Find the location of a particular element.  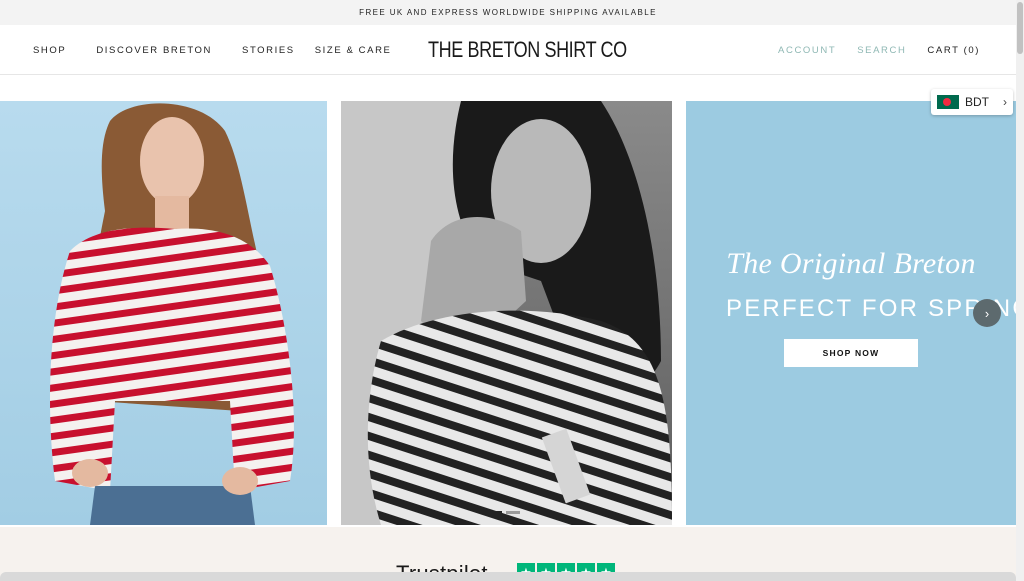

account-link: ACCOUNT is located at coordinates (807, 50).